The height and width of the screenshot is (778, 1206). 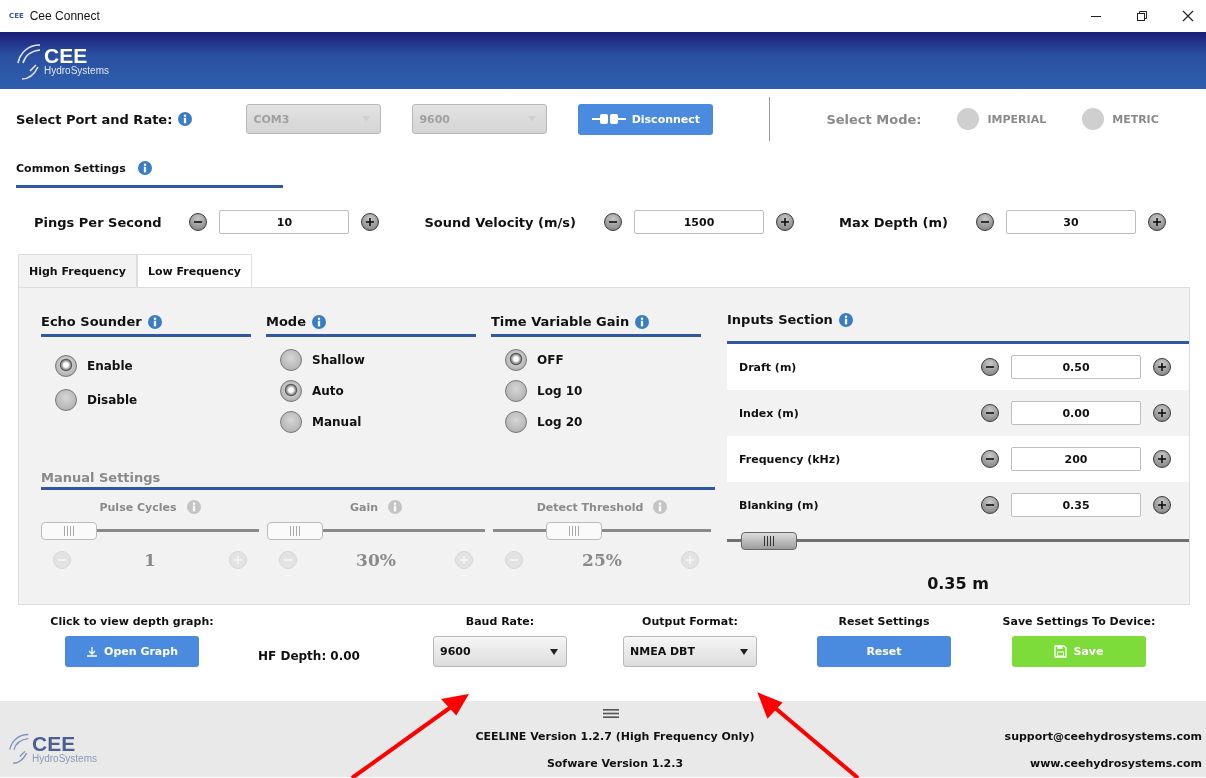 I want to click on option-label: Disable, so click(x=112, y=400).